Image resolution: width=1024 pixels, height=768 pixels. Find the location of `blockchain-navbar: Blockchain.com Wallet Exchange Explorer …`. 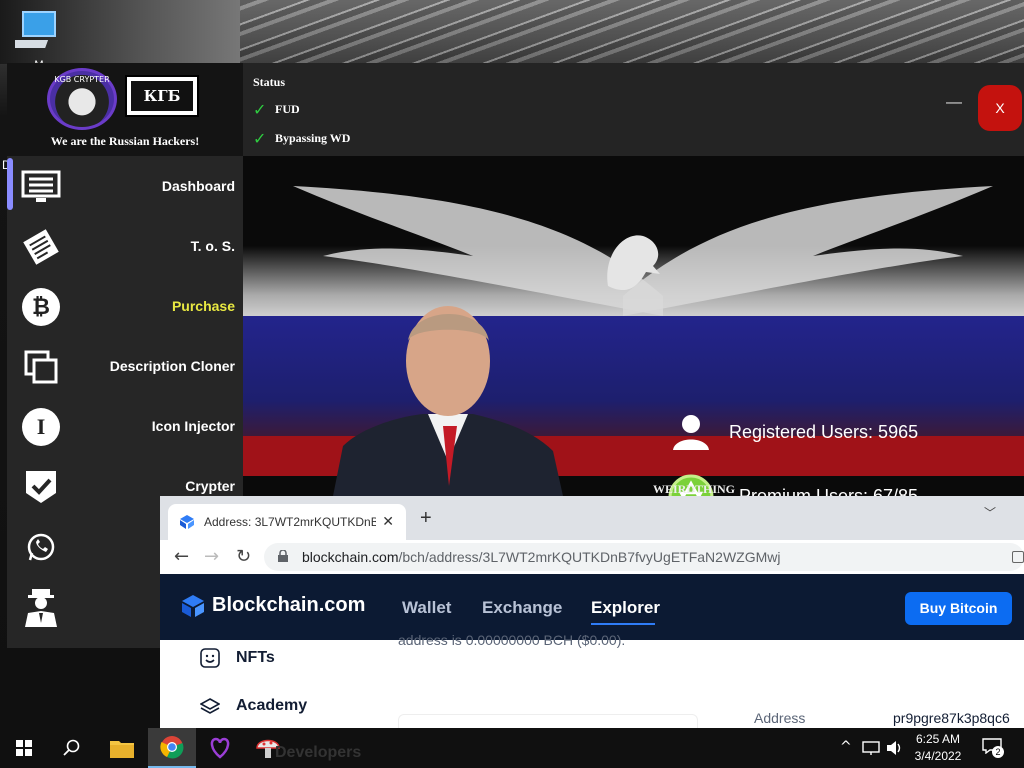

blockchain-navbar: Blockchain.com Wallet Exchange Explorer … is located at coordinates (592, 607).